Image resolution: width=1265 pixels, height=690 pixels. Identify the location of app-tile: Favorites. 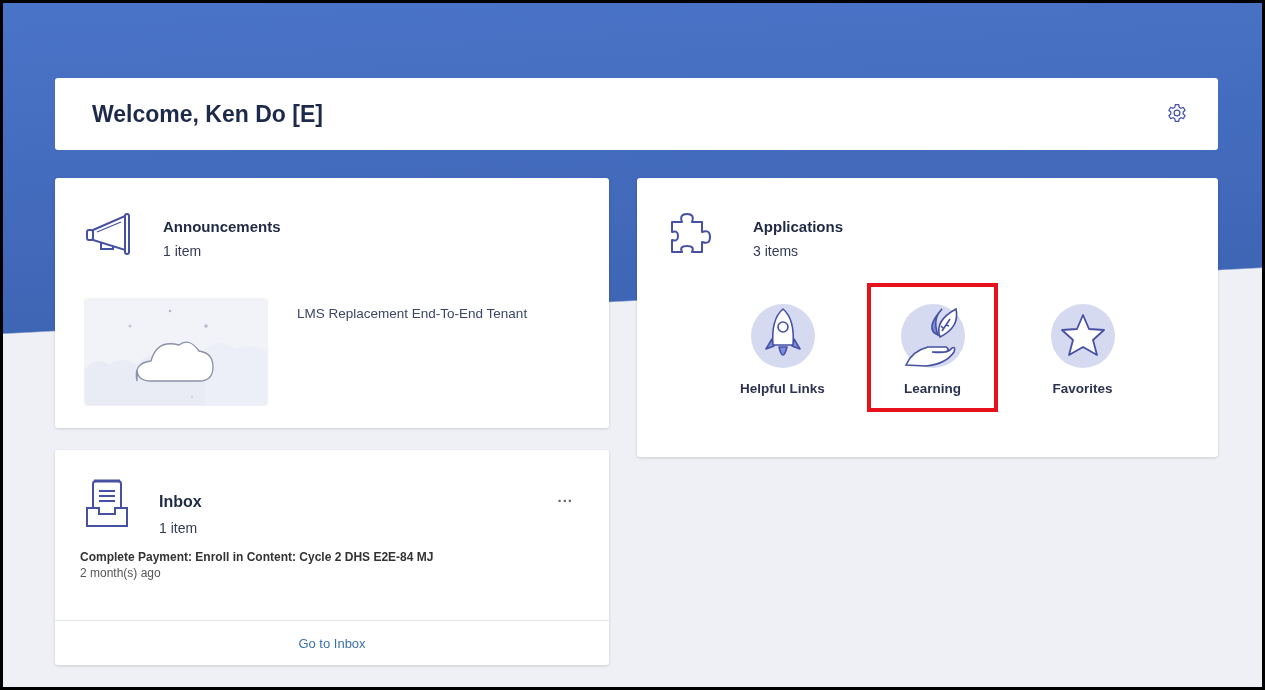
(1082, 347).